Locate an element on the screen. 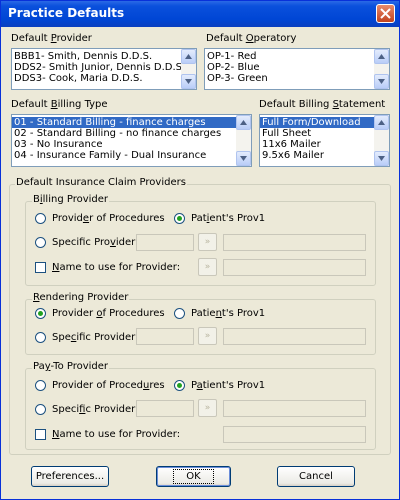 This screenshot has width=400, height=500. ok-button: OK is located at coordinates (193, 476).